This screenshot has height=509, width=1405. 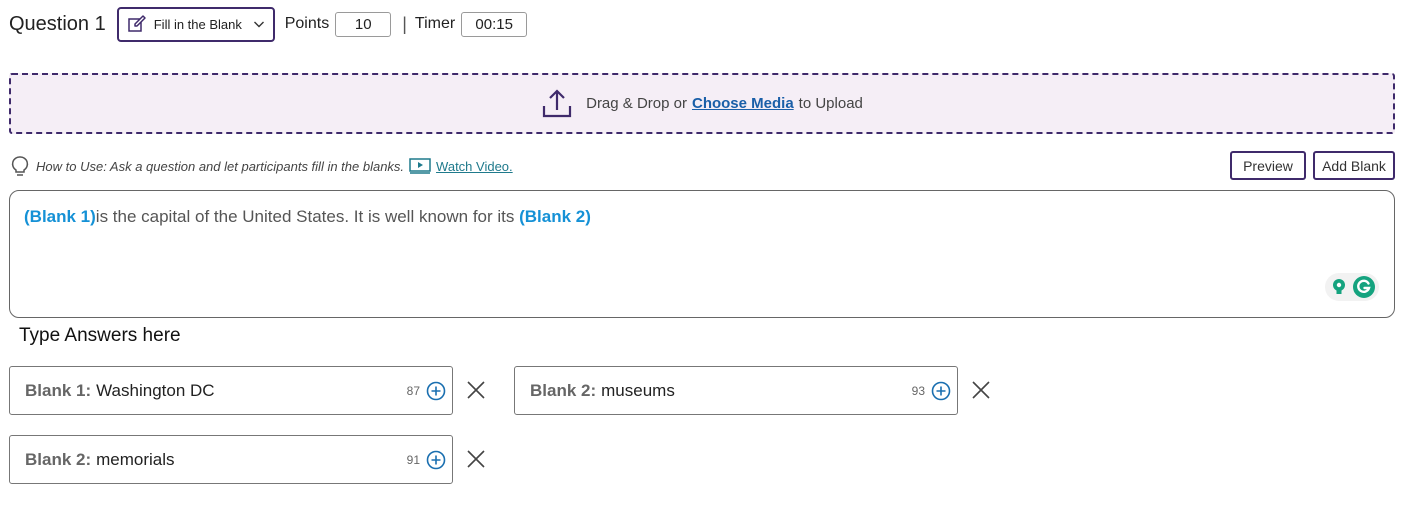 What do you see at coordinates (756, 391) in the screenshot?
I see `answer-value: museums` at bounding box center [756, 391].